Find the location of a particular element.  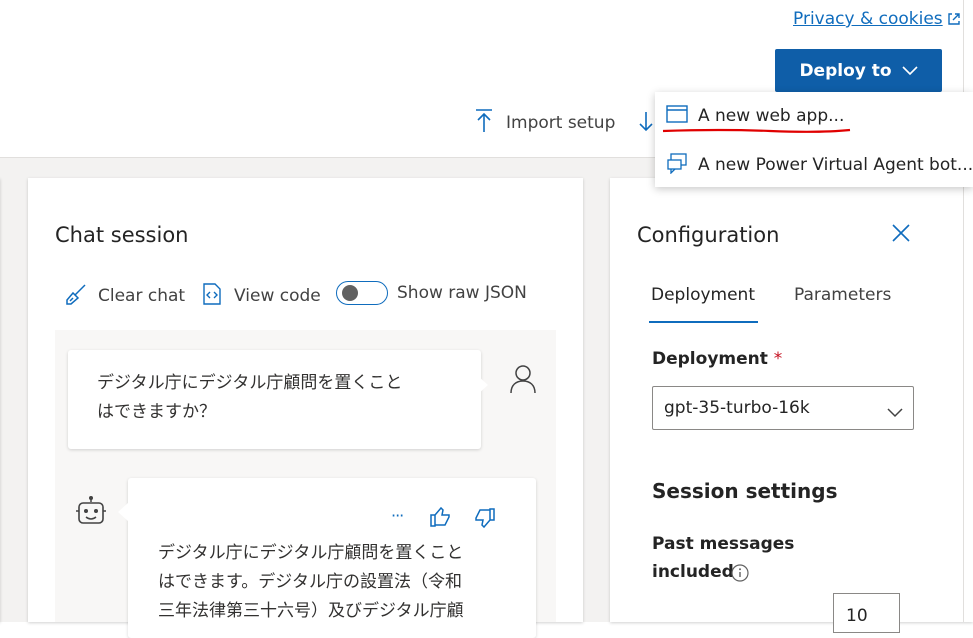

user-message-line-1: デジタル庁にデジタル庁顧問を置くこと is located at coordinates (250, 383).